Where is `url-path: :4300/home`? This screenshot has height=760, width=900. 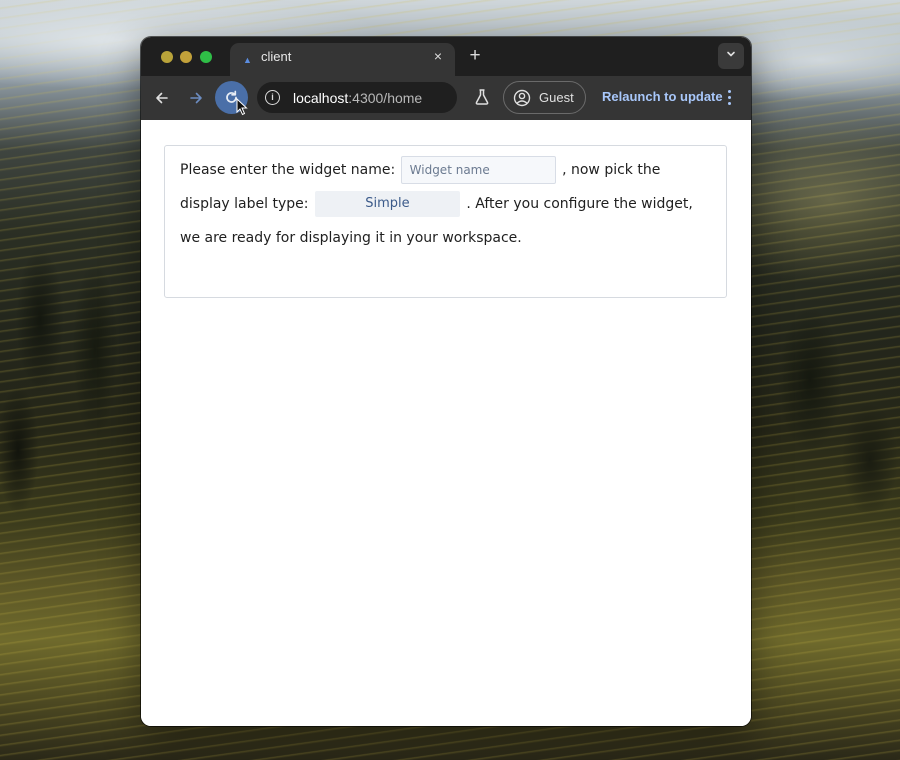
url-path: :4300/home is located at coordinates (385, 98).